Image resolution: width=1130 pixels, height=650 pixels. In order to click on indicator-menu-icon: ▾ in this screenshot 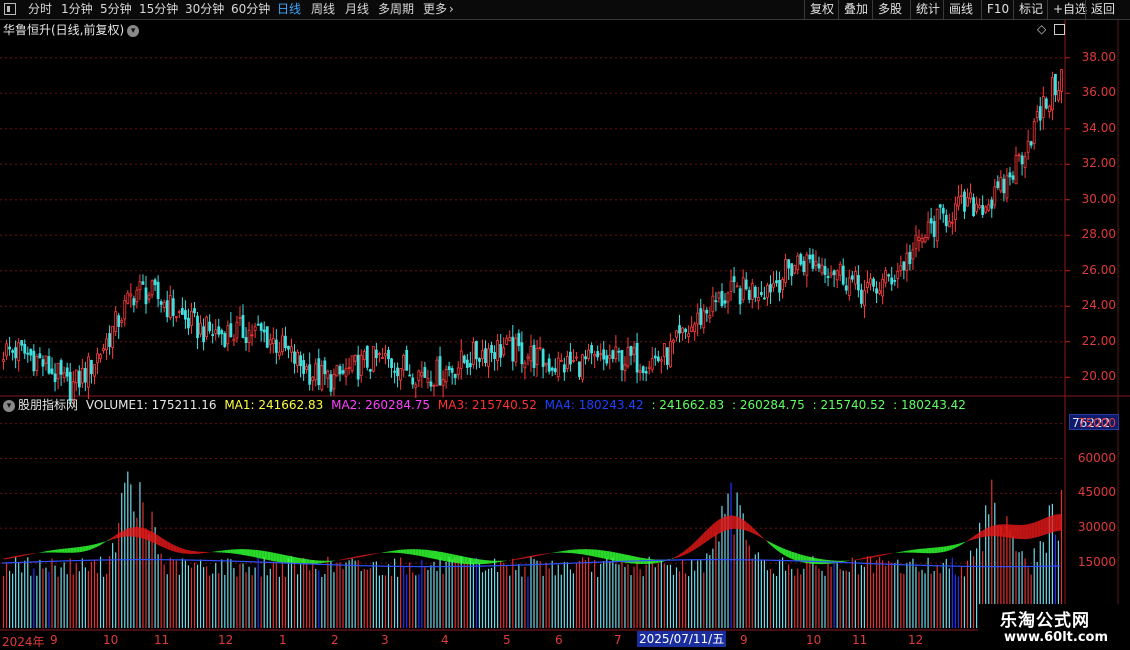, I will do `click(9, 405)`.